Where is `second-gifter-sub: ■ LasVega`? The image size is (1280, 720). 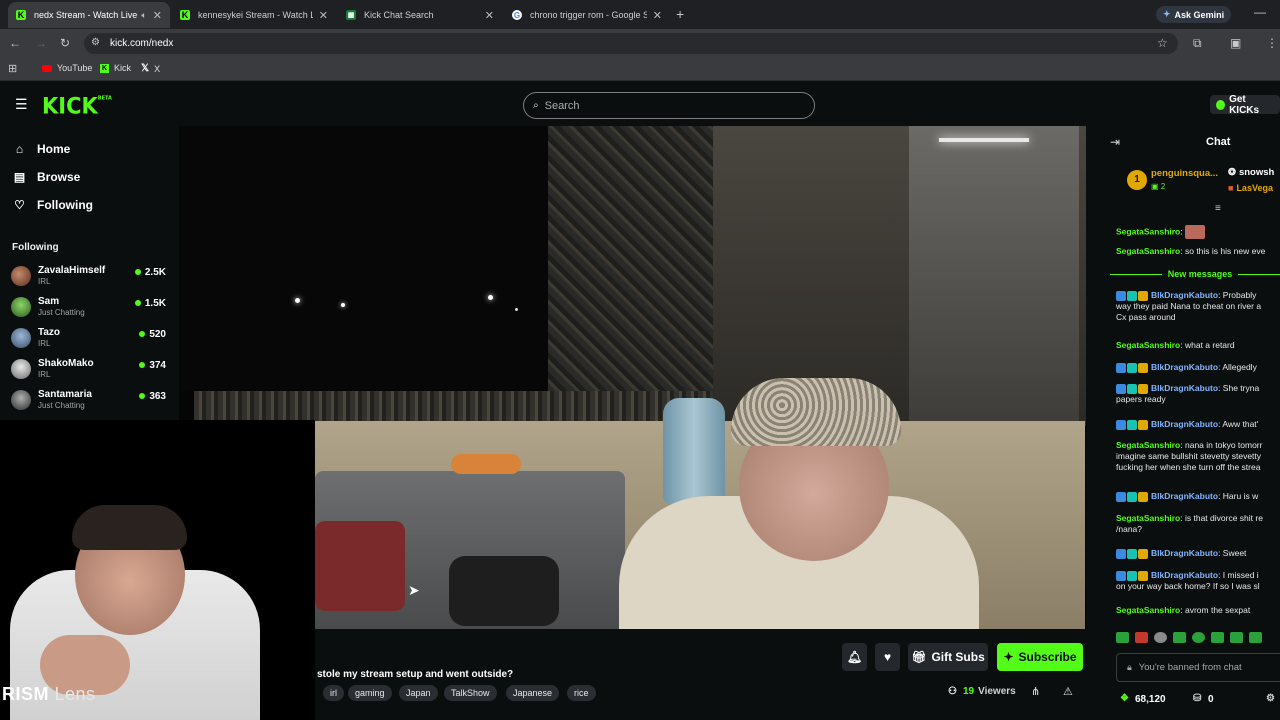
second-gifter-sub: ■ LasVega is located at coordinates (1250, 188).